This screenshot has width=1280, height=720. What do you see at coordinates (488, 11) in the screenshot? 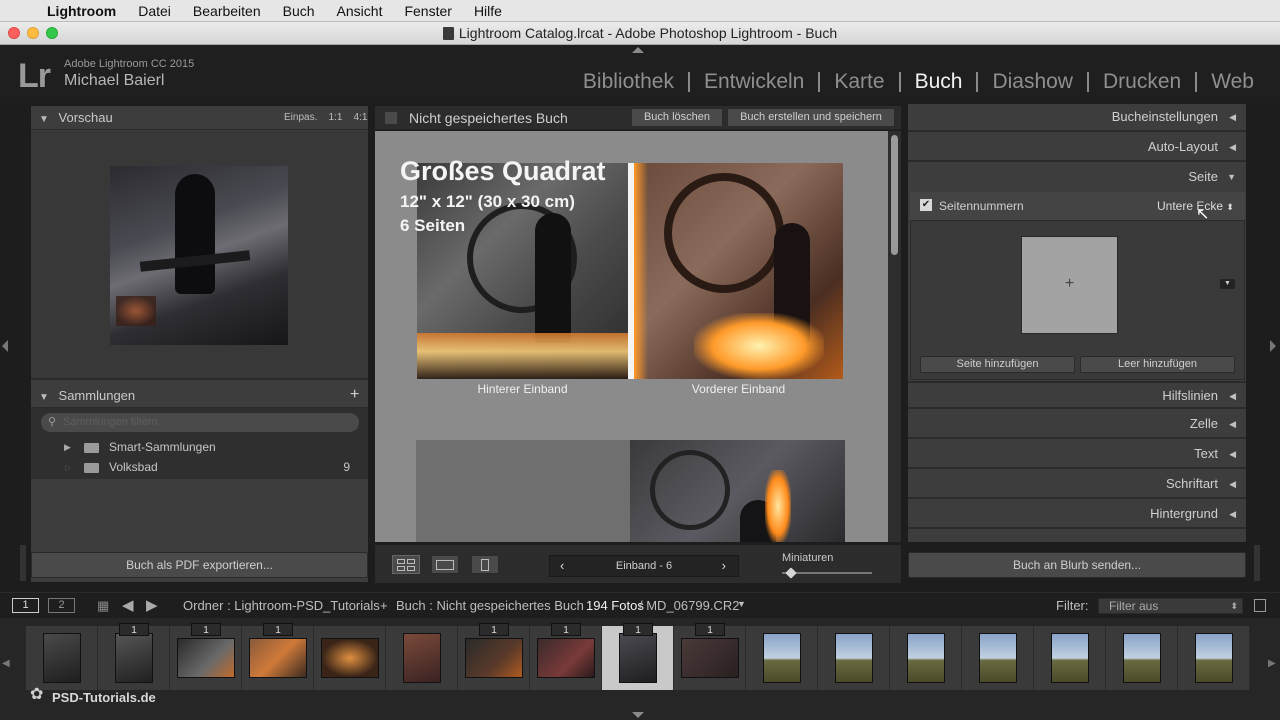
I see `menu-hilfe: Hilfe` at bounding box center [488, 11].